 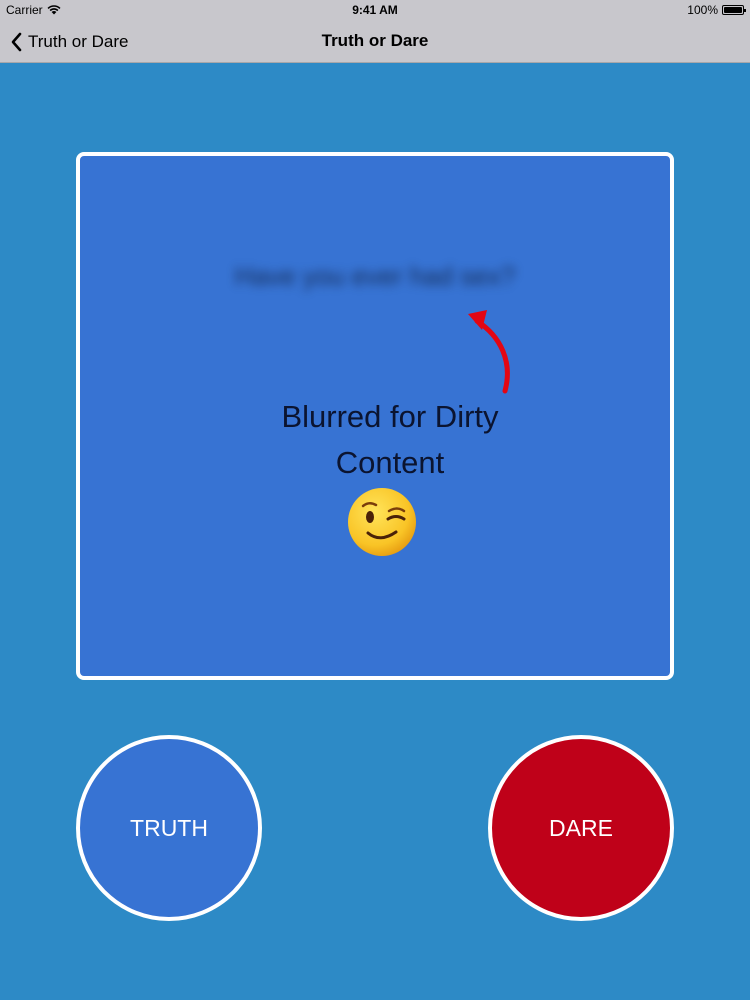 What do you see at coordinates (734, 10) in the screenshot?
I see `battery-icon` at bounding box center [734, 10].